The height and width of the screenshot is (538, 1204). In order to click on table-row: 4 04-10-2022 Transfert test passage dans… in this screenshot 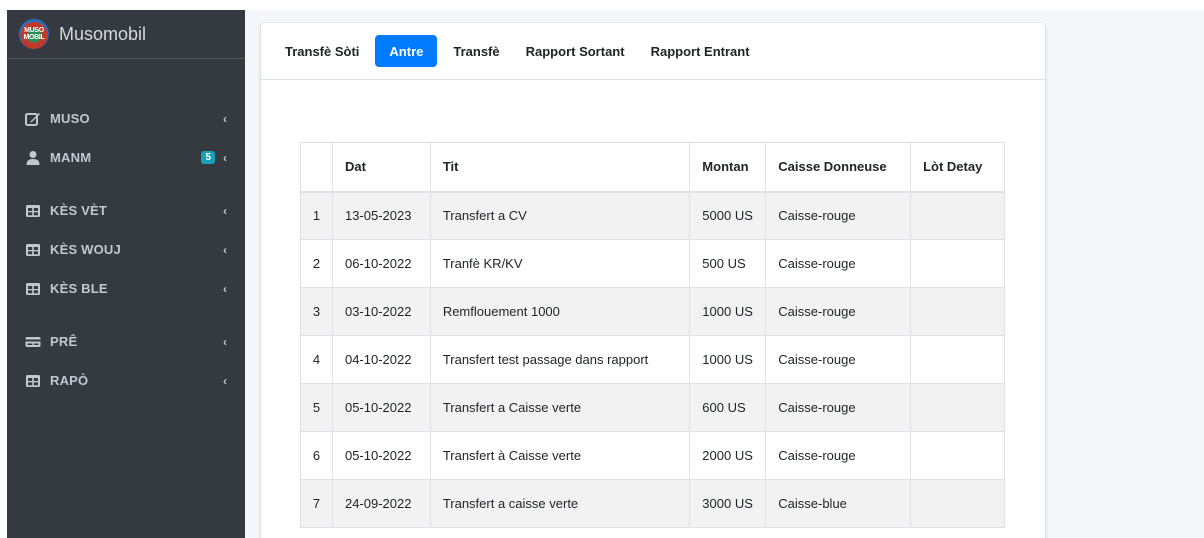, I will do `click(652, 359)`.